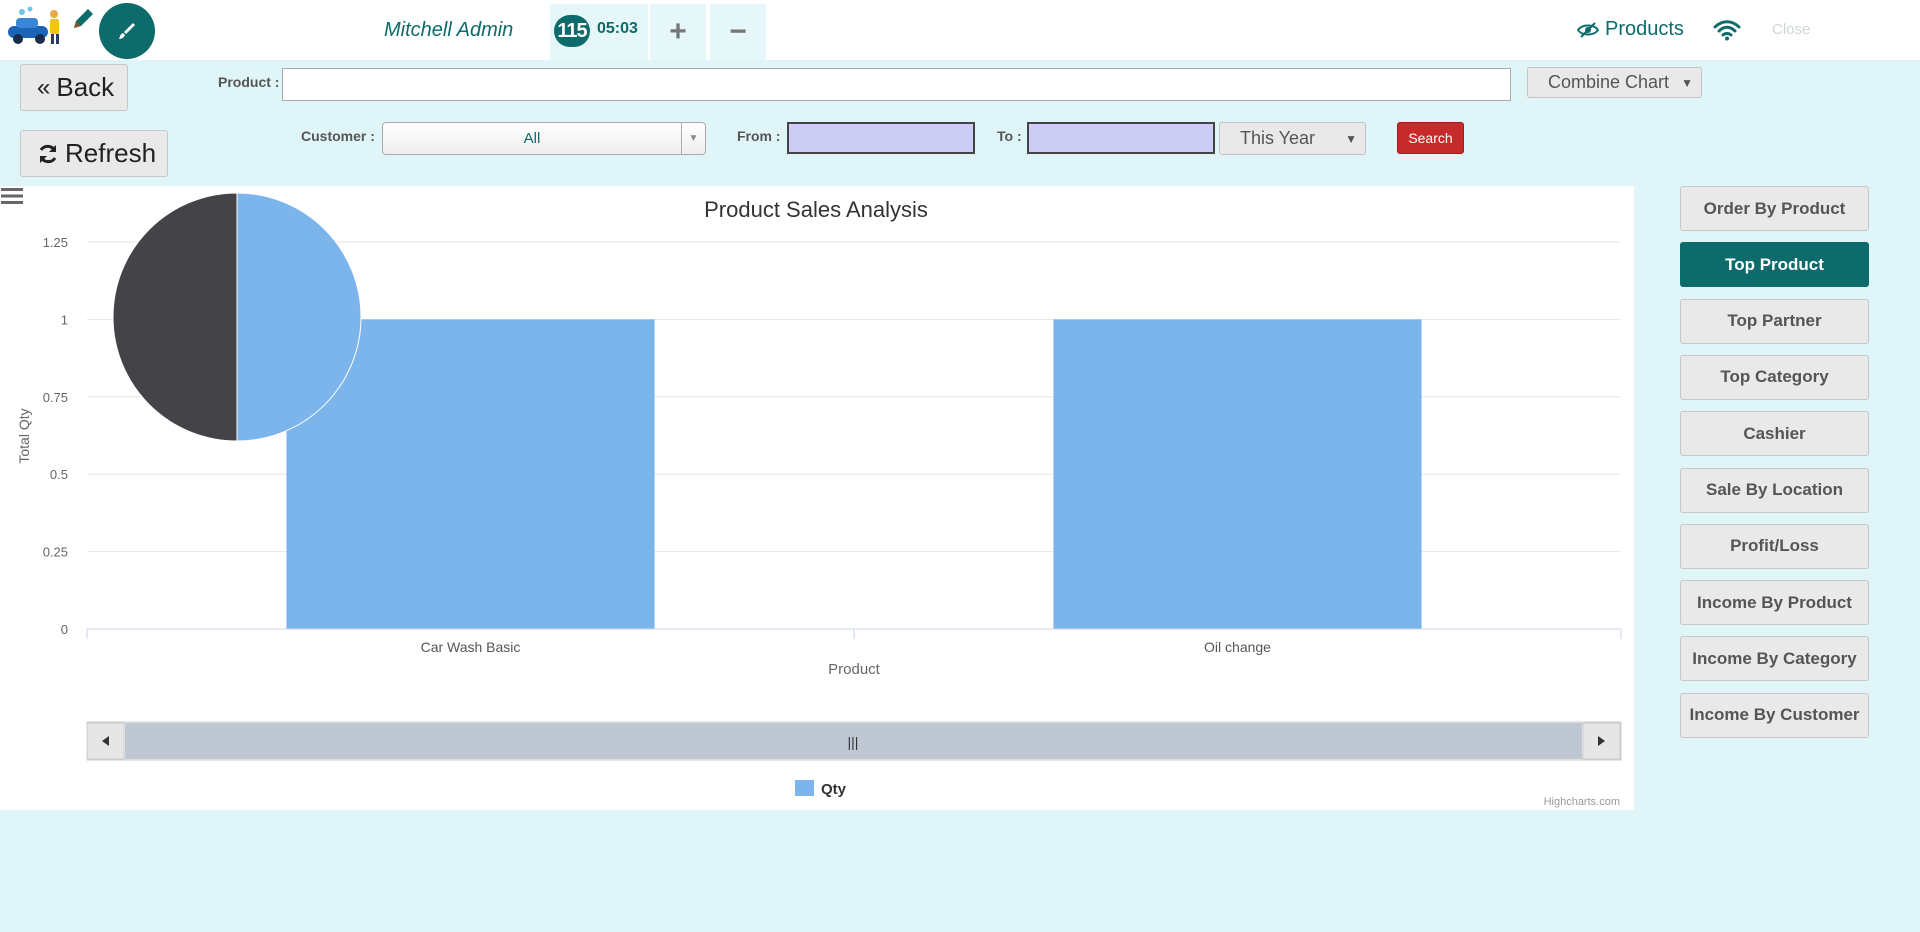  I want to click on products-button: Products, so click(1630, 29).